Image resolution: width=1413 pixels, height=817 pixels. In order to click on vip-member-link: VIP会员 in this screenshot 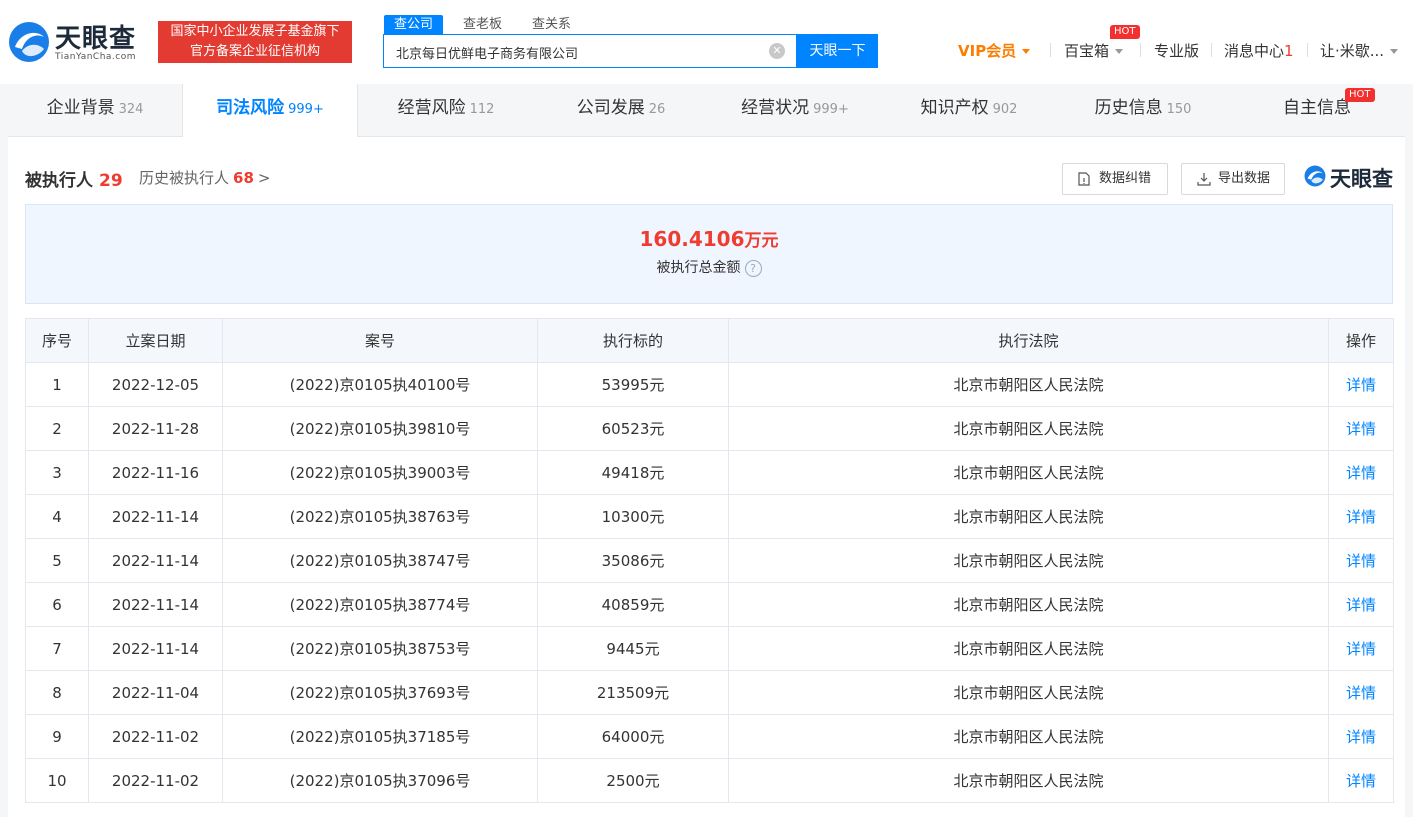, I will do `click(994, 50)`.